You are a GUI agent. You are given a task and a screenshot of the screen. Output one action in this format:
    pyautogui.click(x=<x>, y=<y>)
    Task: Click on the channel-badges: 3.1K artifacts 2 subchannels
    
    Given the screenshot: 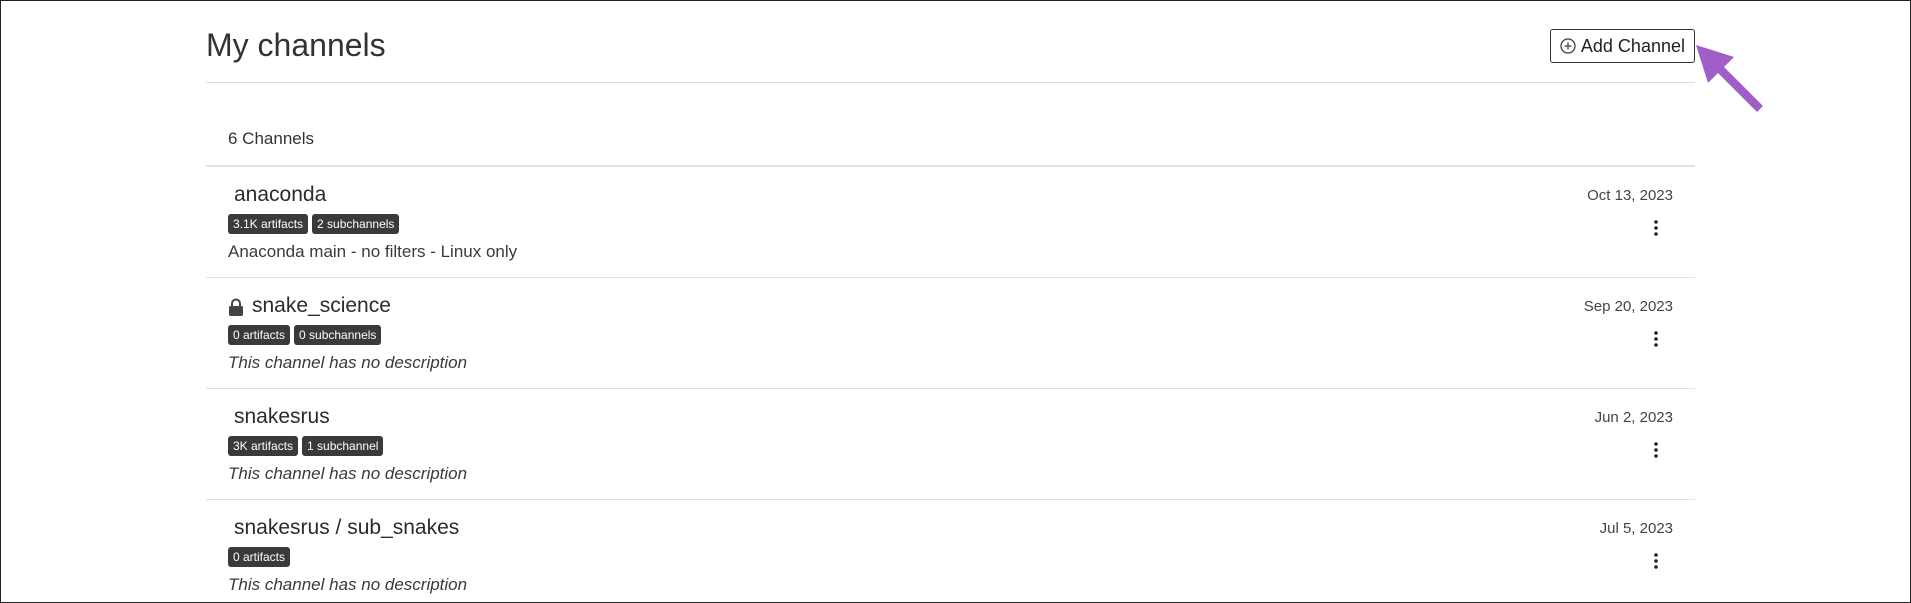 What is the action you would take?
    pyautogui.click(x=314, y=224)
    